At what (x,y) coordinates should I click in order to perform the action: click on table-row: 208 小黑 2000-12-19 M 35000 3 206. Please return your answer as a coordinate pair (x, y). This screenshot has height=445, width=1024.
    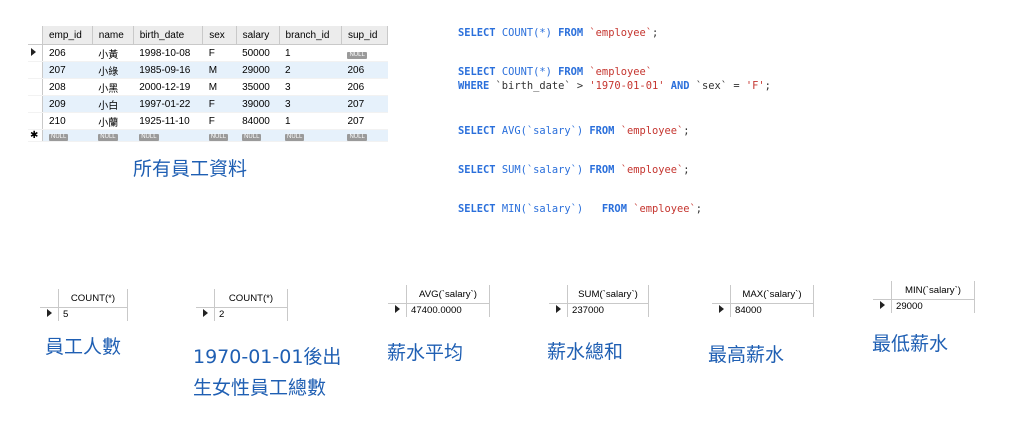
    Looking at the image, I should click on (208, 87).